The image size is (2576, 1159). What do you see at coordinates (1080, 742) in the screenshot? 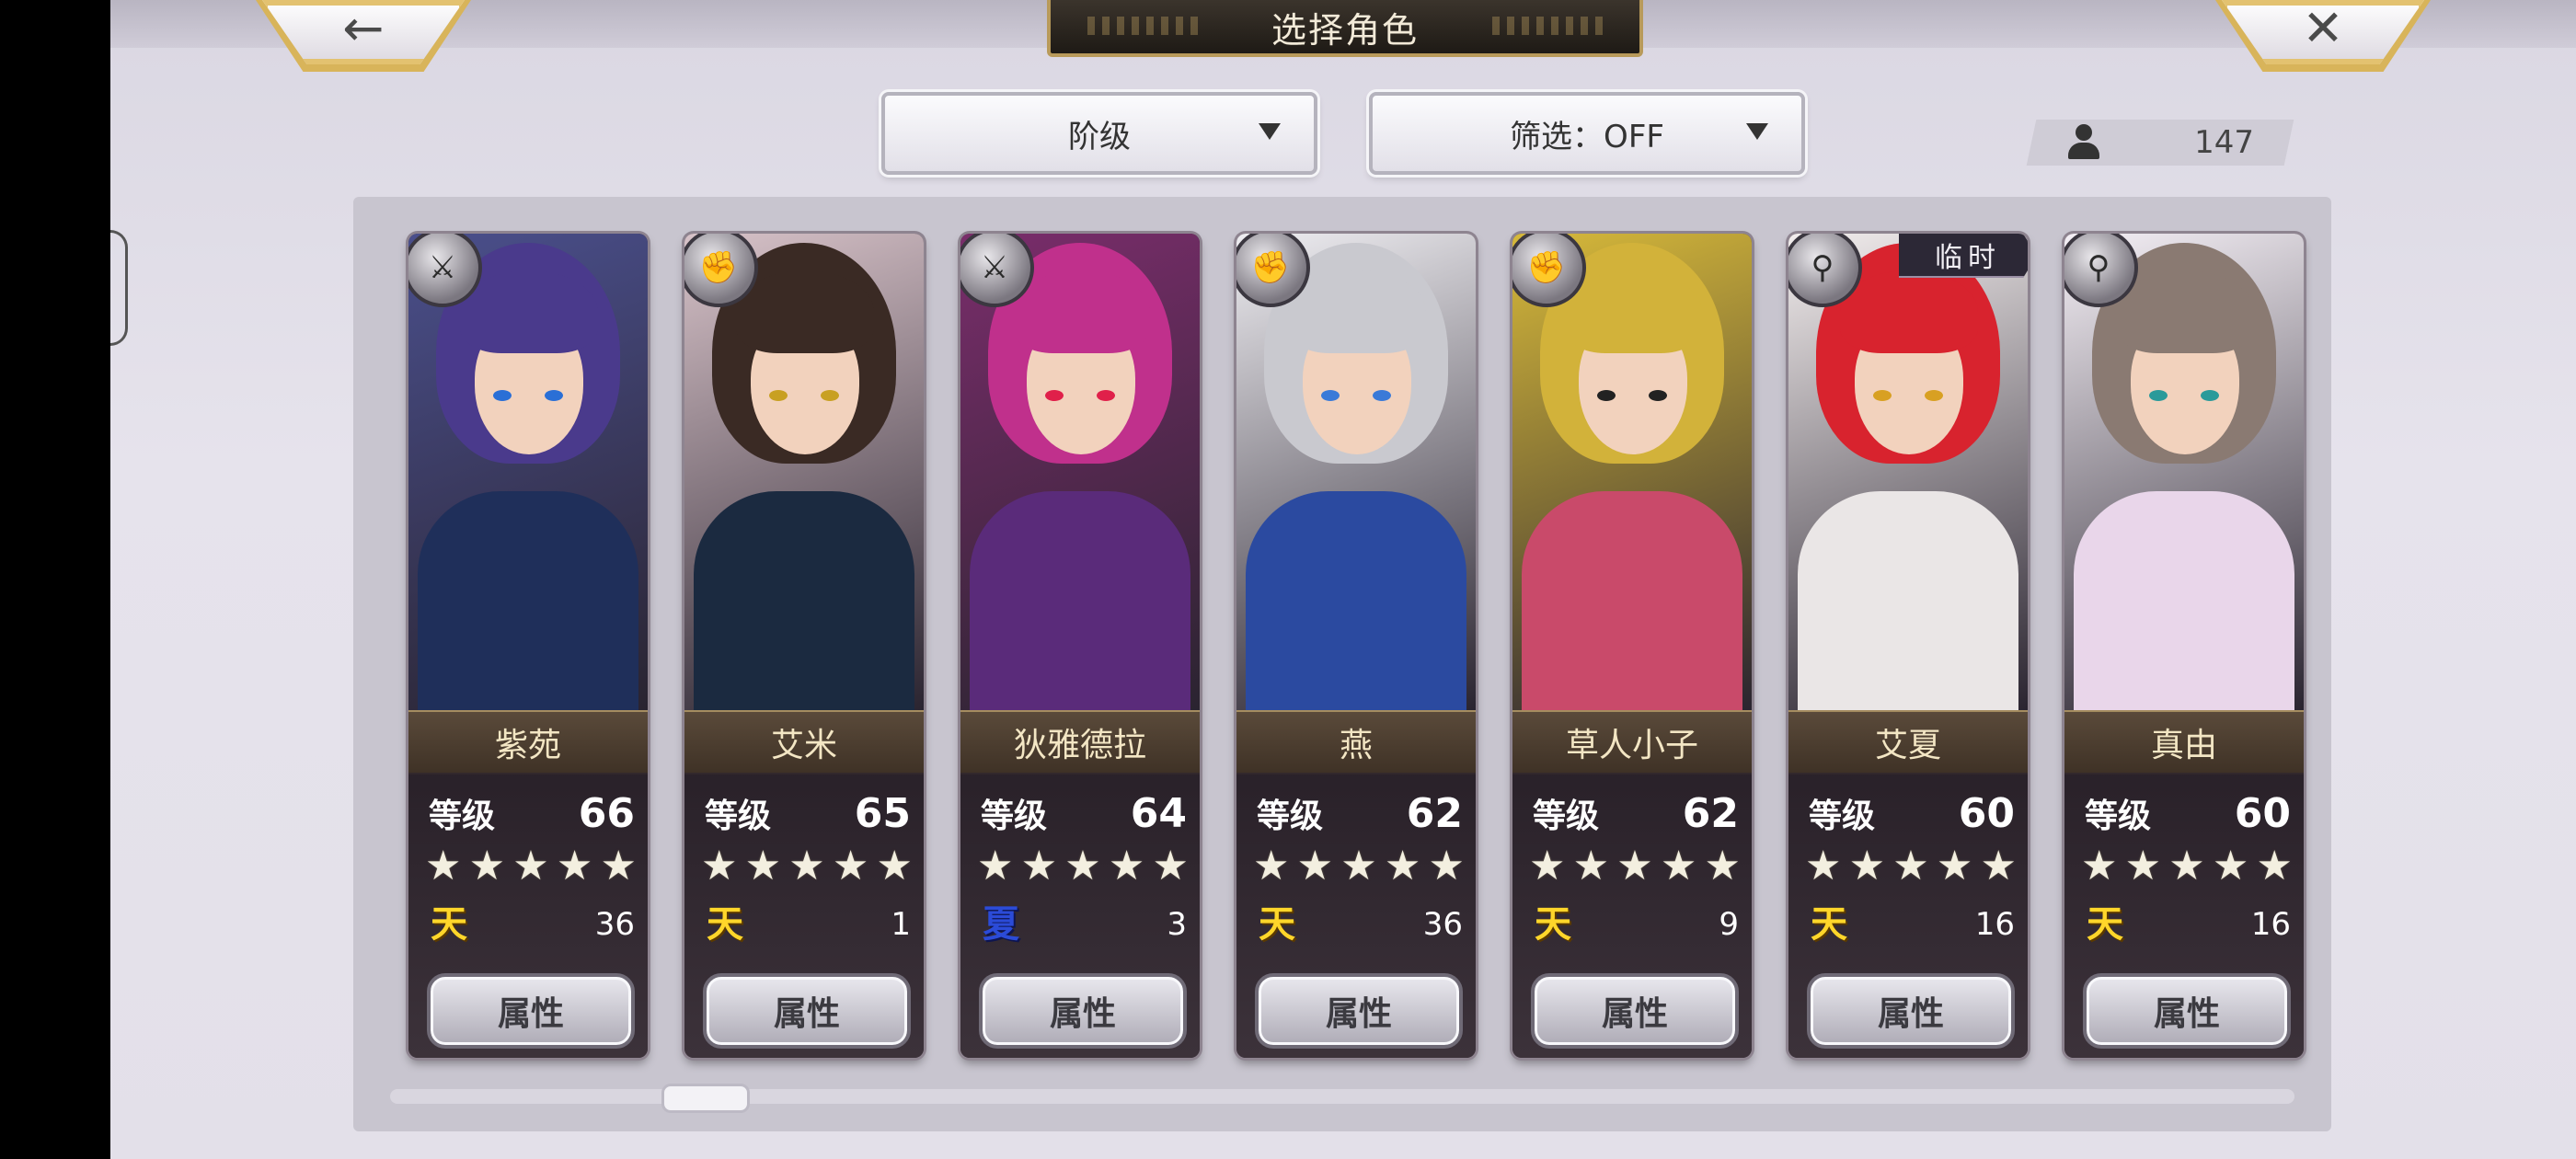
I see `character-name: 狄雅德拉` at bounding box center [1080, 742].